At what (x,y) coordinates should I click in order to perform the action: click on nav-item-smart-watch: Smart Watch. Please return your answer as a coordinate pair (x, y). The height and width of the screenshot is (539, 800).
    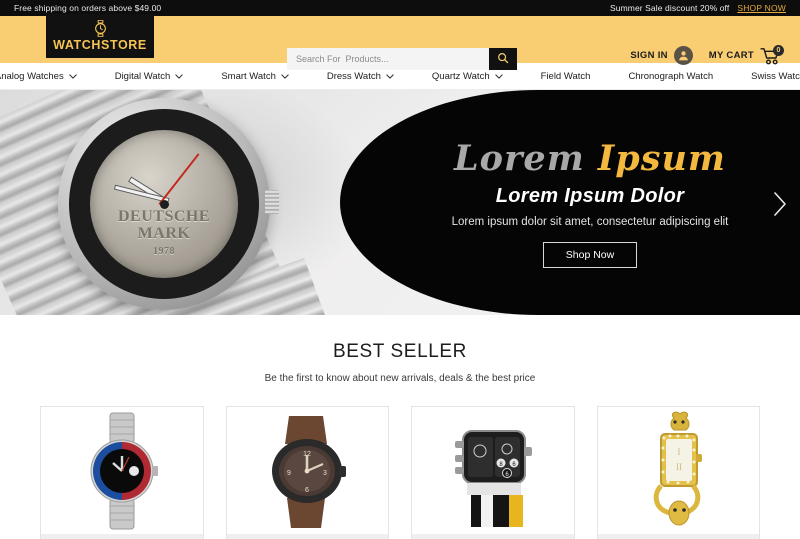
    Looking at the image, I should click on (255, 76).